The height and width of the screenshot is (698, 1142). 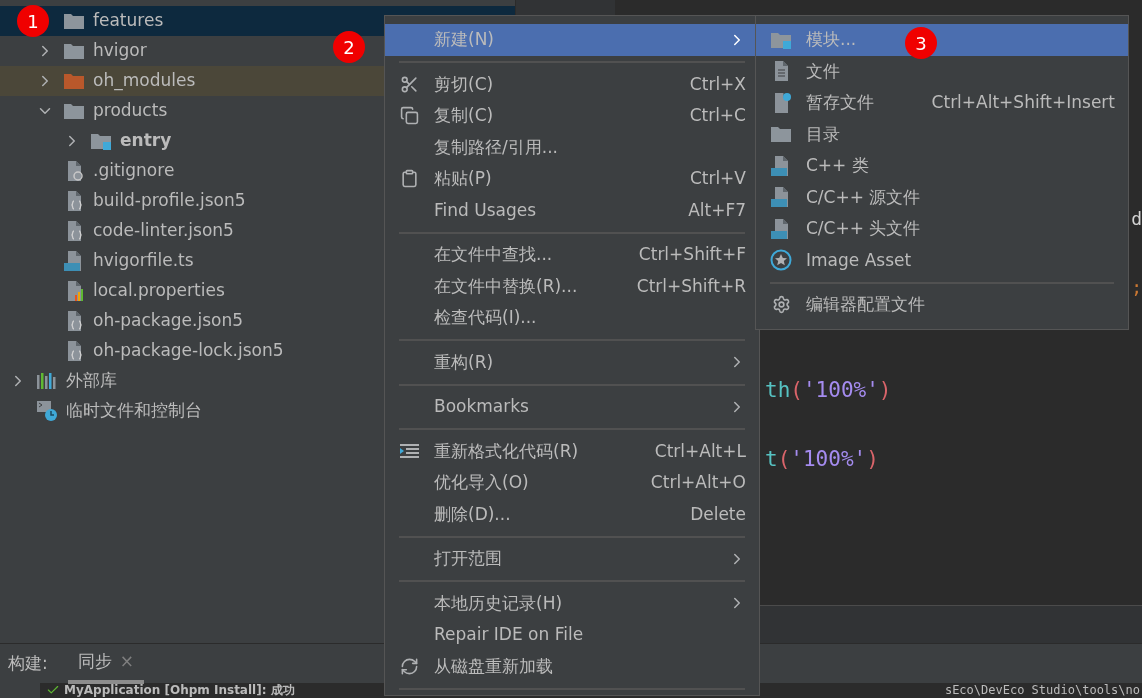 I want to click on tree-label: local.properties, so click(x=159, y=291).